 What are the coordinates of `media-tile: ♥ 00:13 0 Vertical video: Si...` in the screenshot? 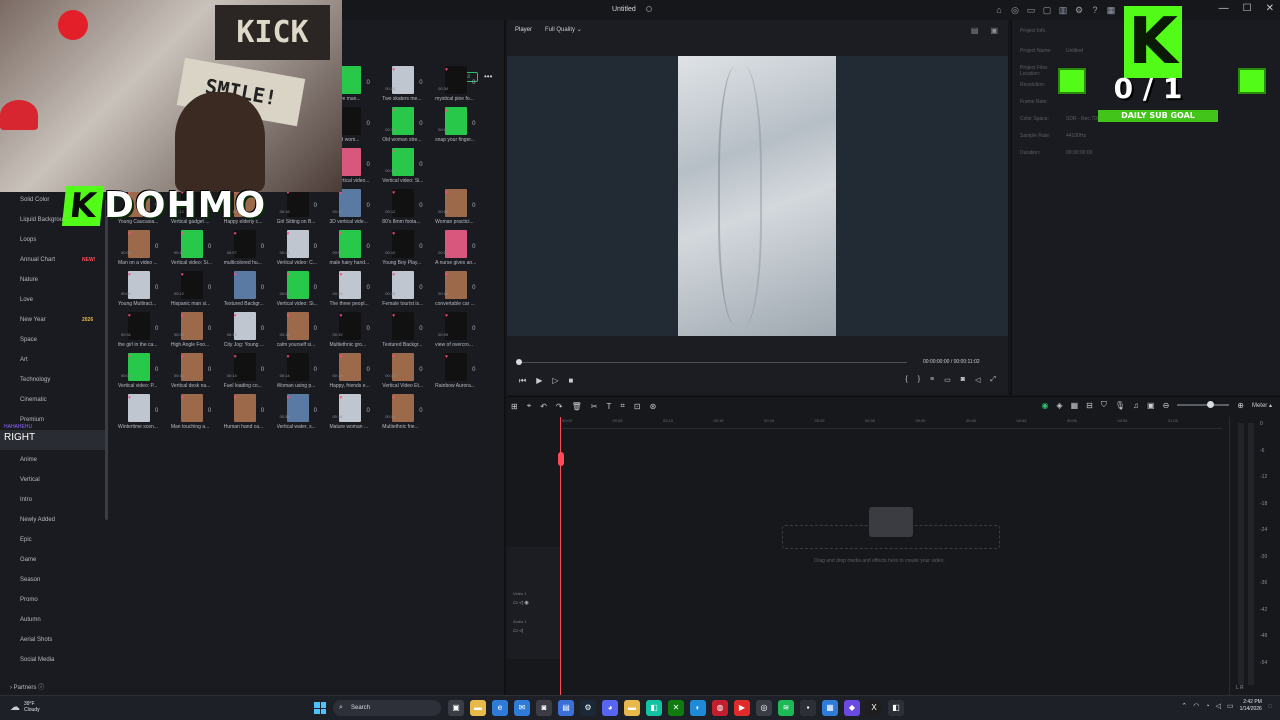 It's located at (406, 166).